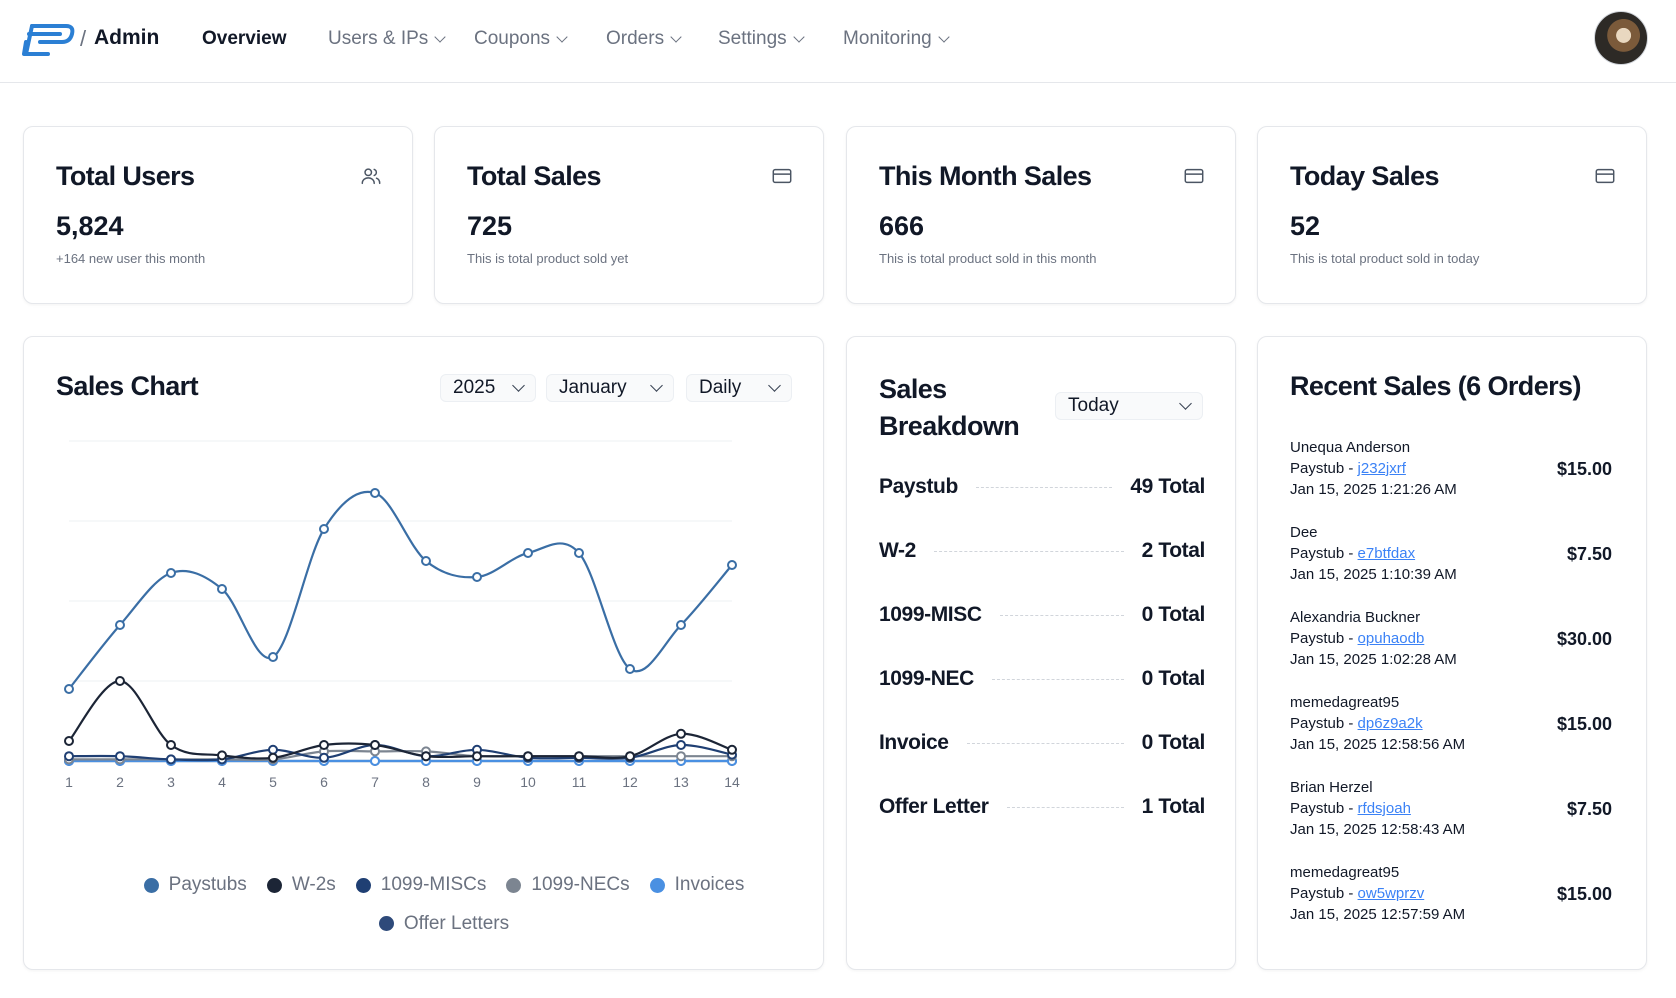 The width and height of the screenshot is (1676, 998). What do you see at coordinates (1382, 468) in the screenshot?
I see `order-code-link: j232jxrf` at bounding box center [1382, 468].